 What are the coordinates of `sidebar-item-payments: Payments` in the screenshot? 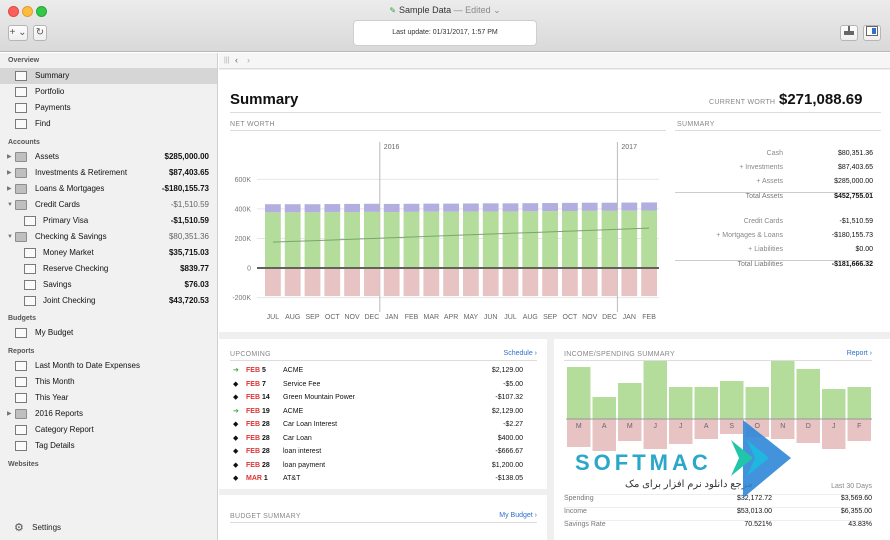 It's located at (108, 108).